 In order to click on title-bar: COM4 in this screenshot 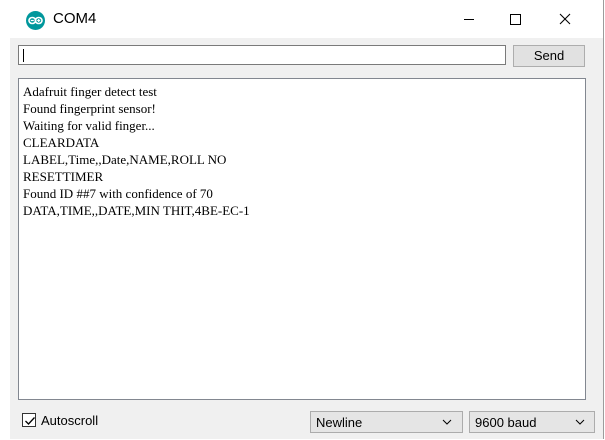, I will do `click(306, 19)`.